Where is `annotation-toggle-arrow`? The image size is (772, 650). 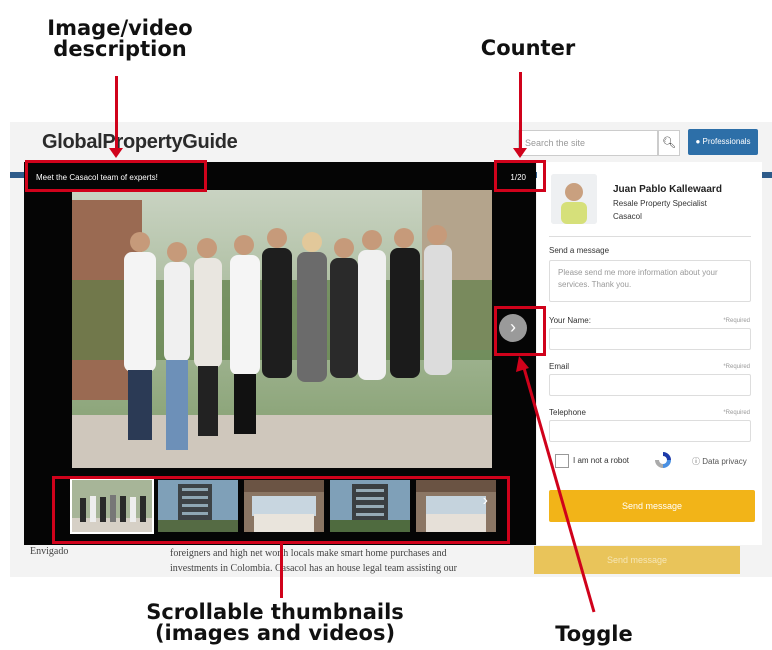 annotation-toggle-arrow is located at coordinates (556, 484).